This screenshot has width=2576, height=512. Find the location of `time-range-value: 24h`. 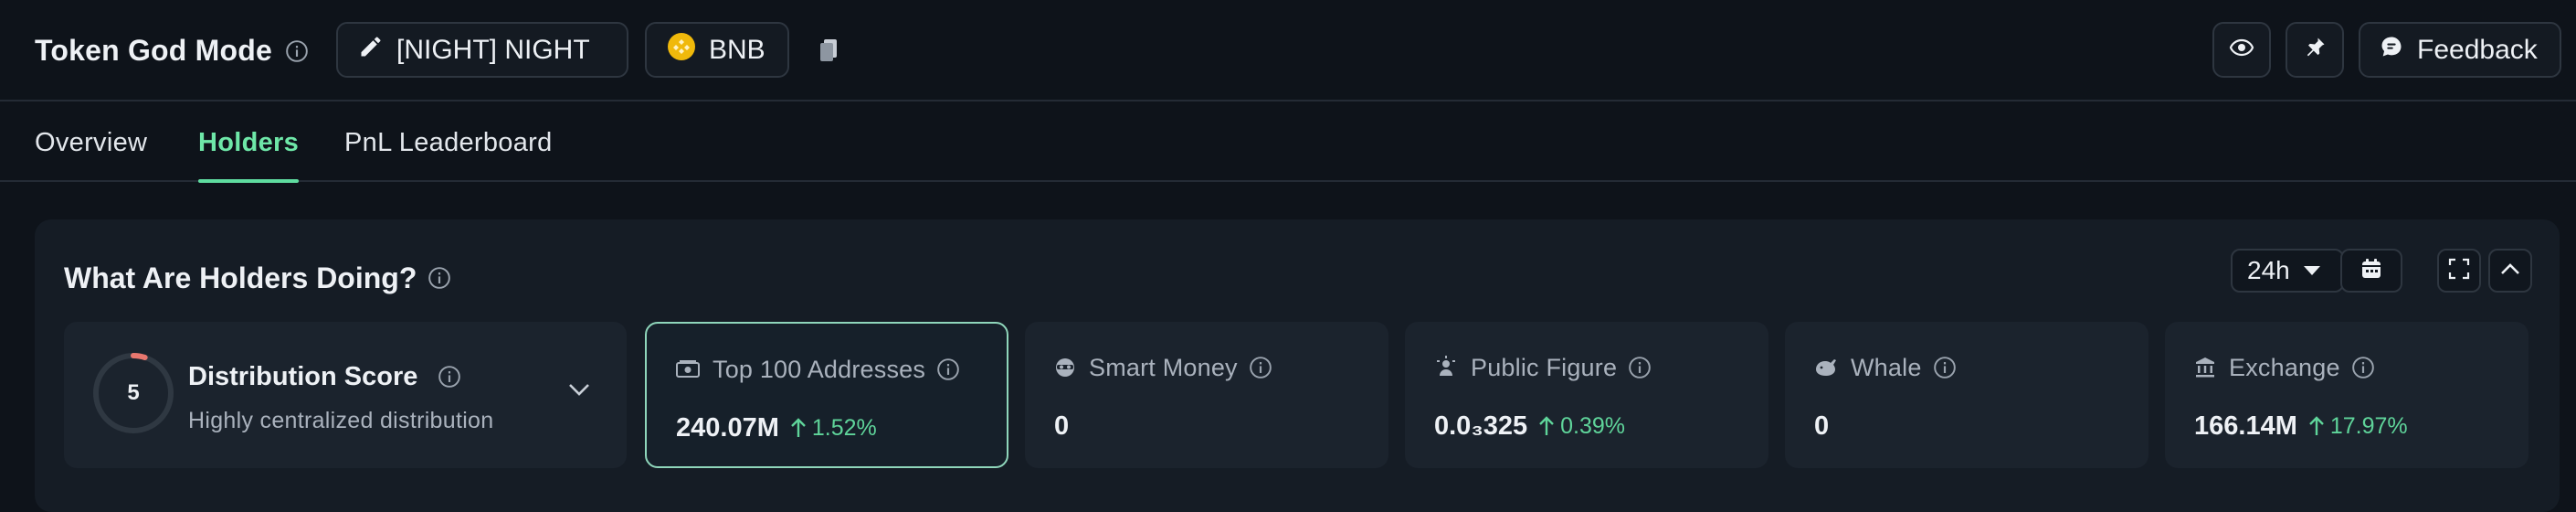

time-range-value: 24h is located at coordinates (2268, 270).